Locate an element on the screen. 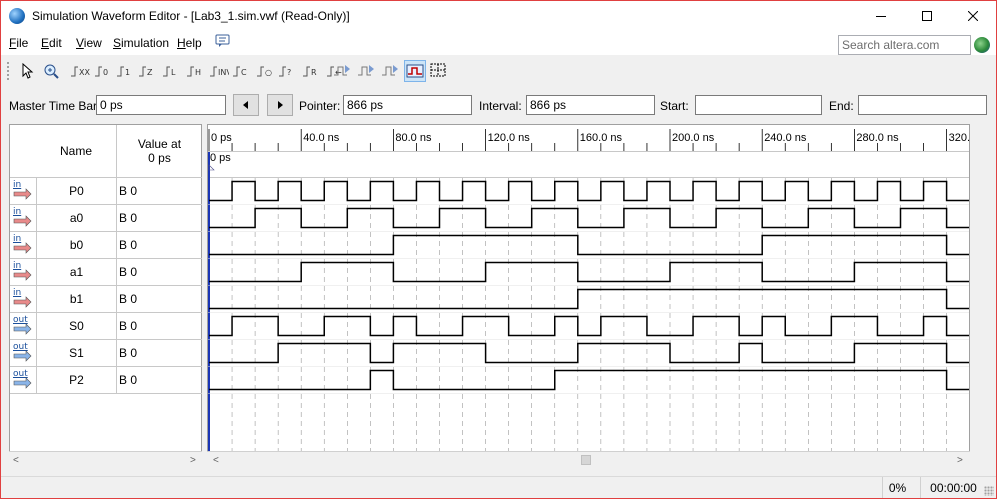  globe-icon is located at coordinates (982, 45).